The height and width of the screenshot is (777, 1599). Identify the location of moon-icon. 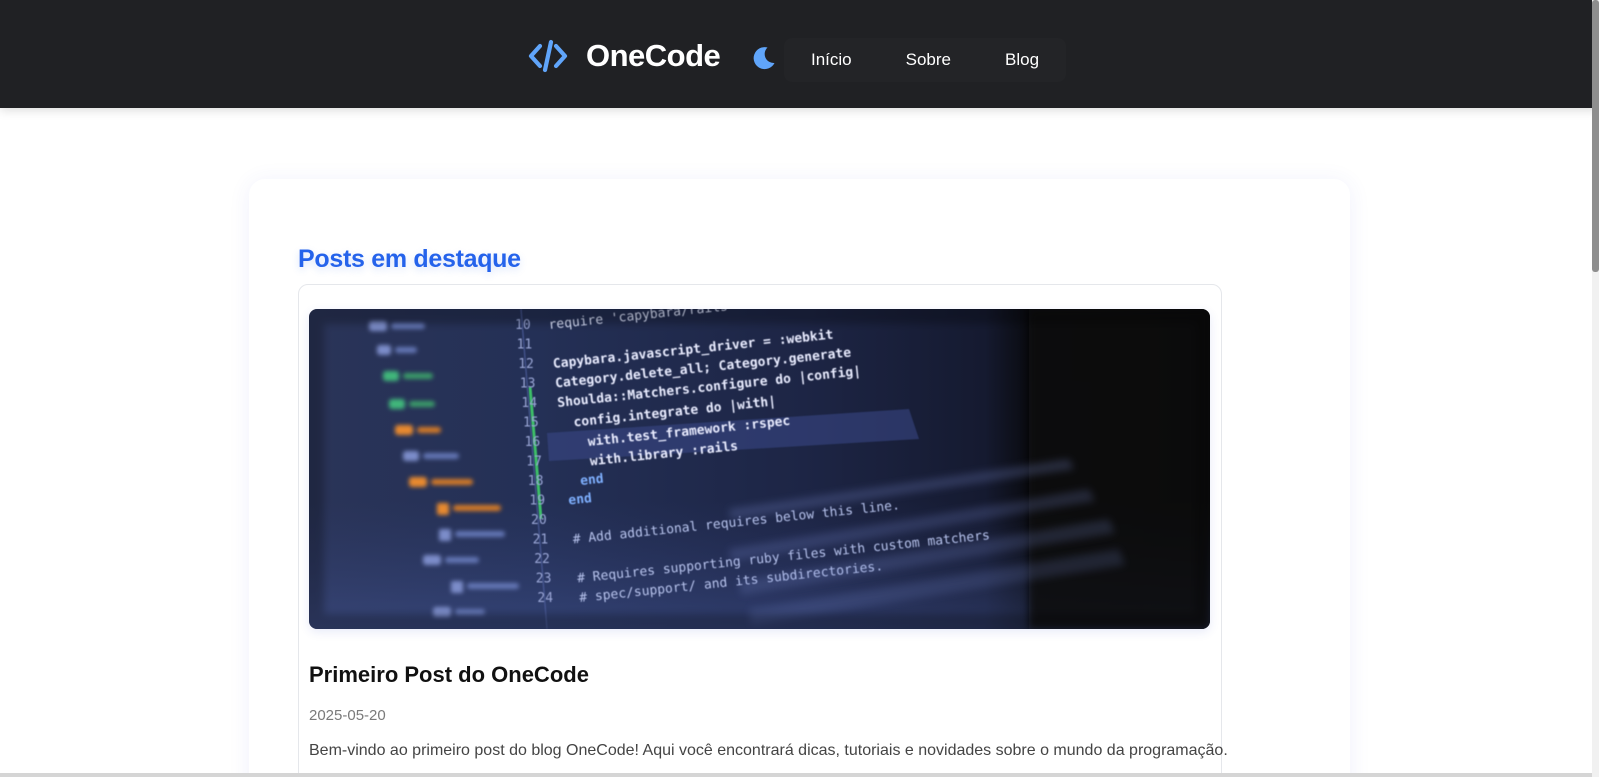
(764, 61).